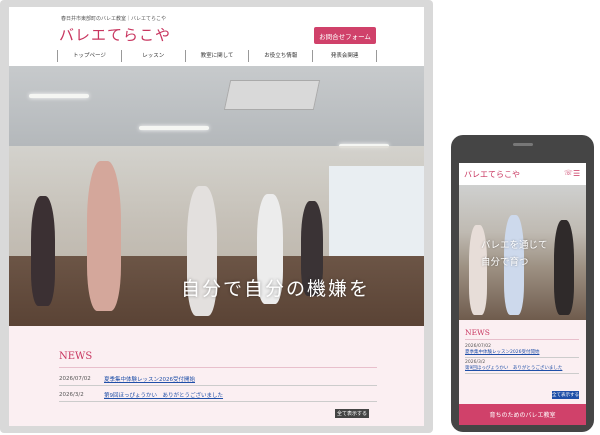 The width and height of the screenshot is (600, 435). Describe the element at coordinates (115, 34) in the screenshot. I see `site-logo: バレエてらこや` at that location.